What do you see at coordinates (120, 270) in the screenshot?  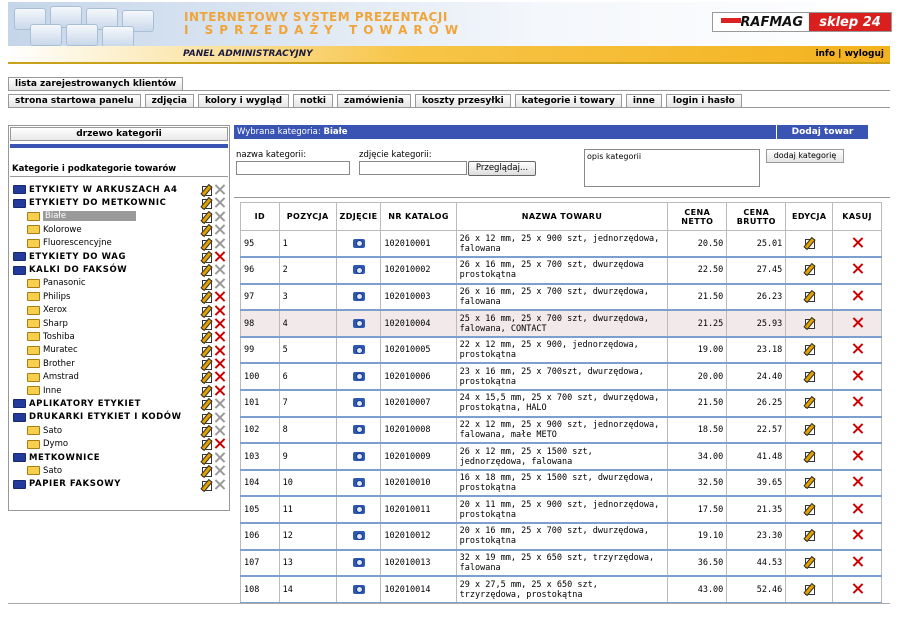 I see `category-tree-item: KALKI DO FAKSÓW` at bounding box center [120, 270].